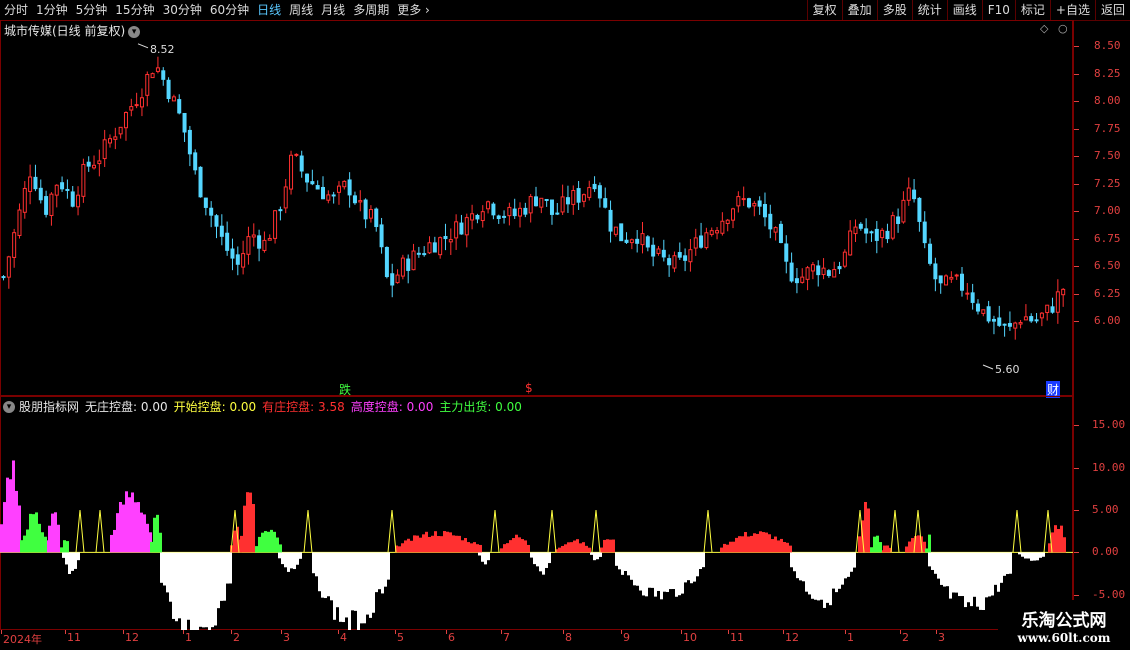 The width and height of the screenshot is (1130, 650). What do you see at coordinates (371, 10) in the screenshot?
I see `period-9: 多周期` at bounding box center [371, 10].